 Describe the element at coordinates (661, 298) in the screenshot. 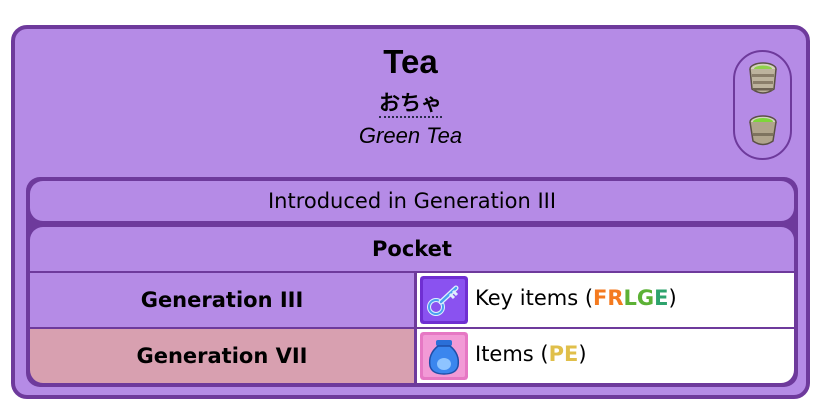

I see `game-e: E` at that location.